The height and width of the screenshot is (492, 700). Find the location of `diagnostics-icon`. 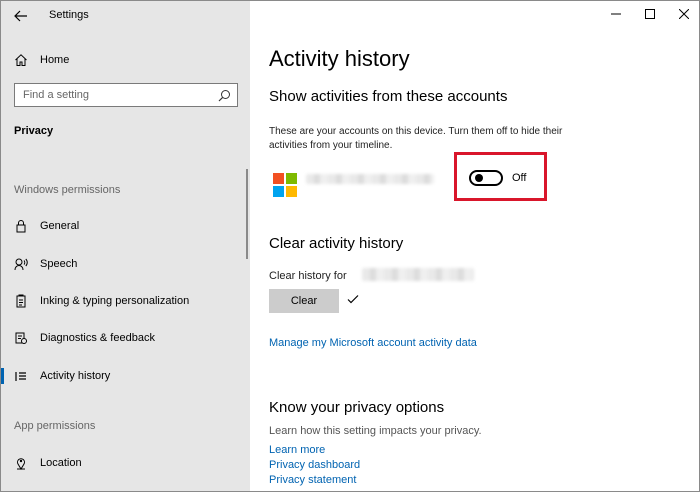

diagnostics-icon is located at coordinates (21, 338).